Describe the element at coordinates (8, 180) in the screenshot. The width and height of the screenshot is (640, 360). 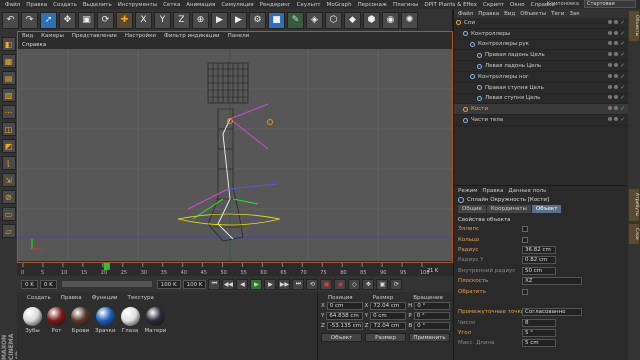
I see `tweak-mode-icon: ⇲` at that location.